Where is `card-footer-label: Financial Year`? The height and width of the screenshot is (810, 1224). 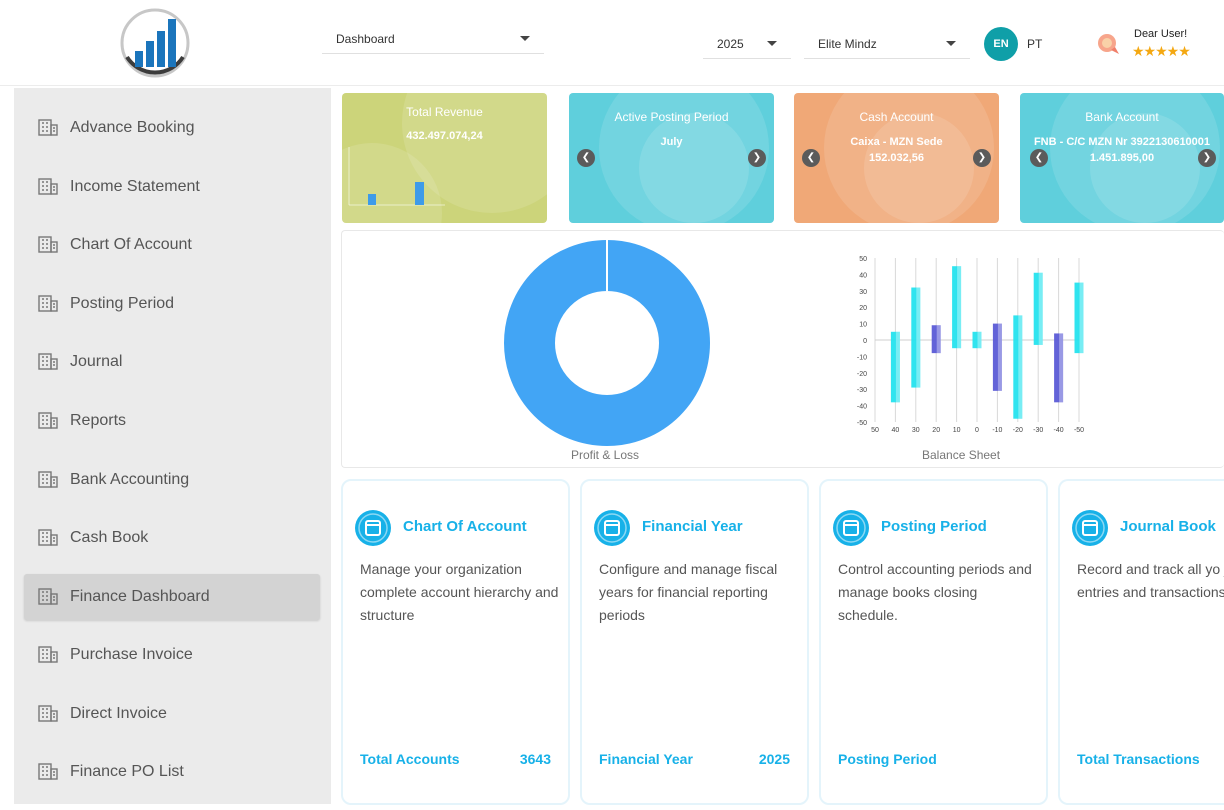
card-footer-label: Financial Year is located at coordinates (646, 759).